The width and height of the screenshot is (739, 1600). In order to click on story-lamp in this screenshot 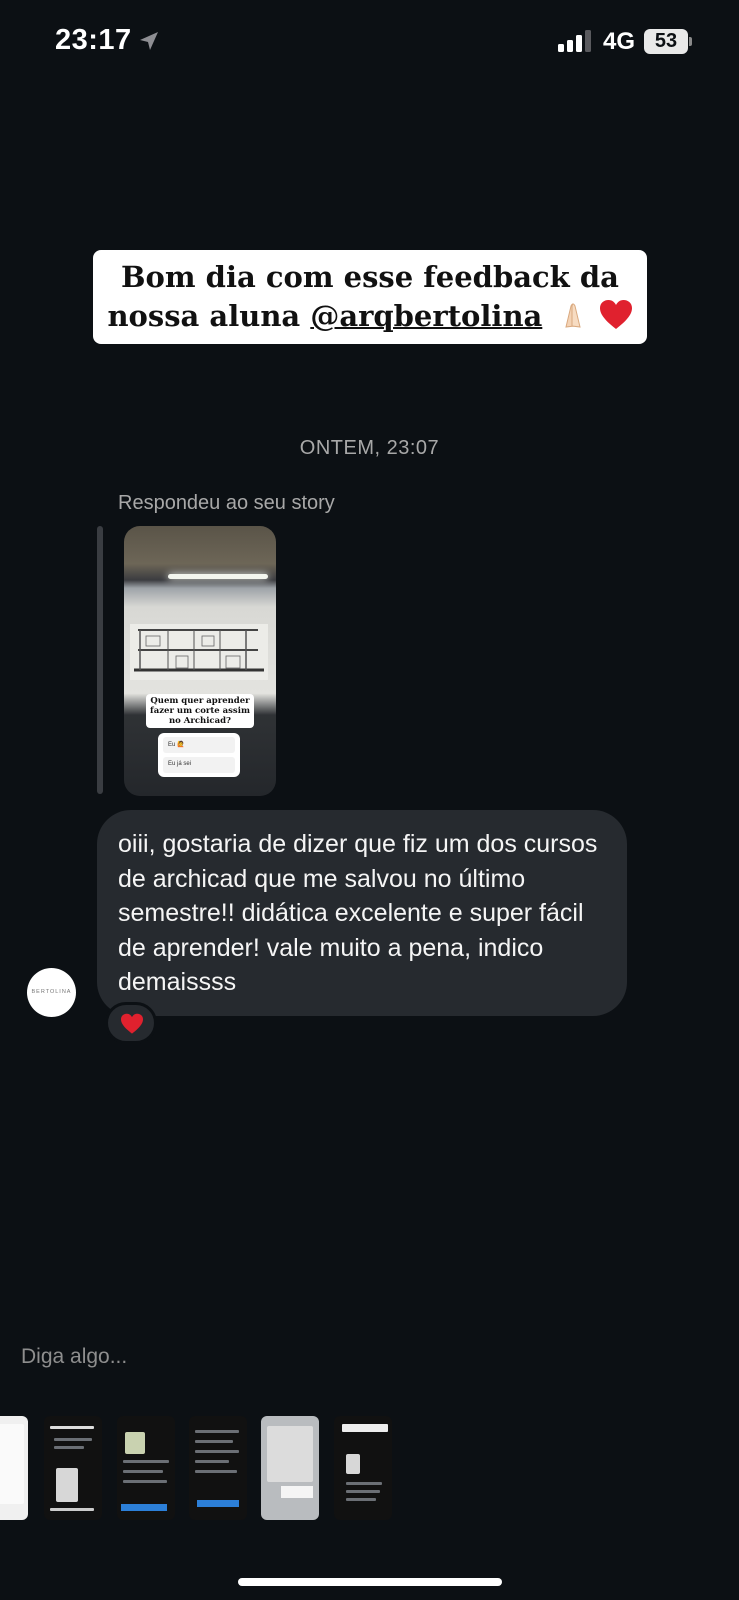, I will do `click(218, 576)`.